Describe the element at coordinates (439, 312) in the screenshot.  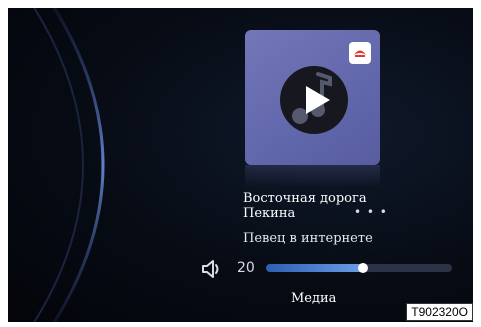
I see `figure-code: T902320O` at that location.